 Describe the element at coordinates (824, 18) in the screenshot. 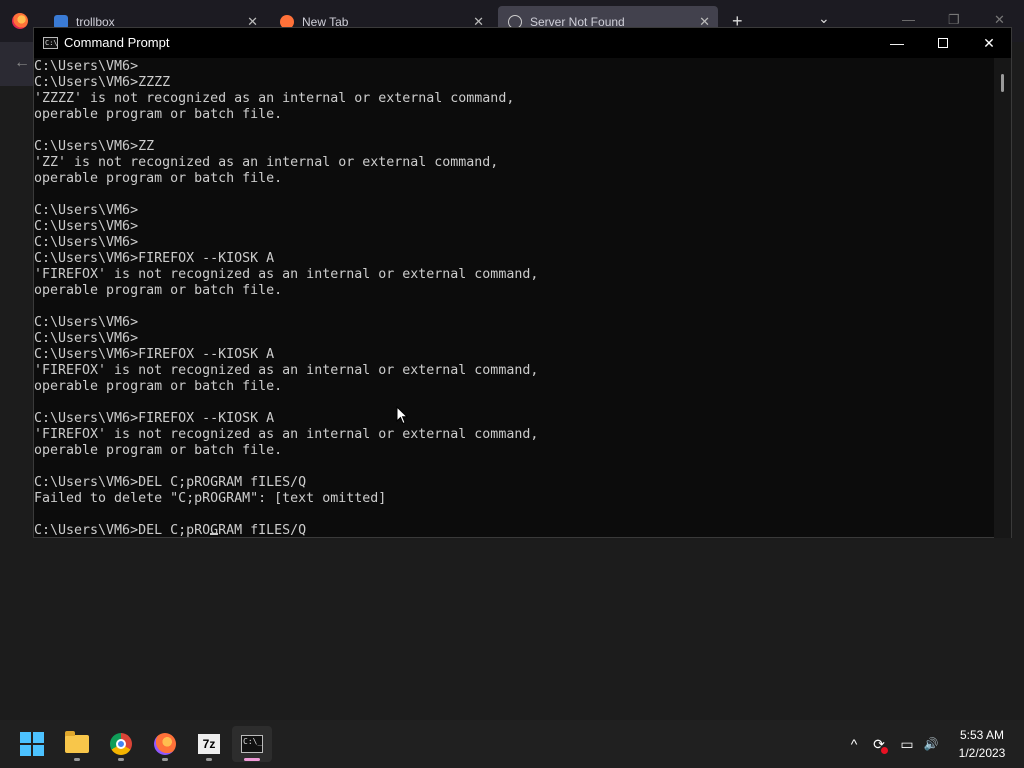

I see `tab-list-chevron-icon: ⌄` at that location.